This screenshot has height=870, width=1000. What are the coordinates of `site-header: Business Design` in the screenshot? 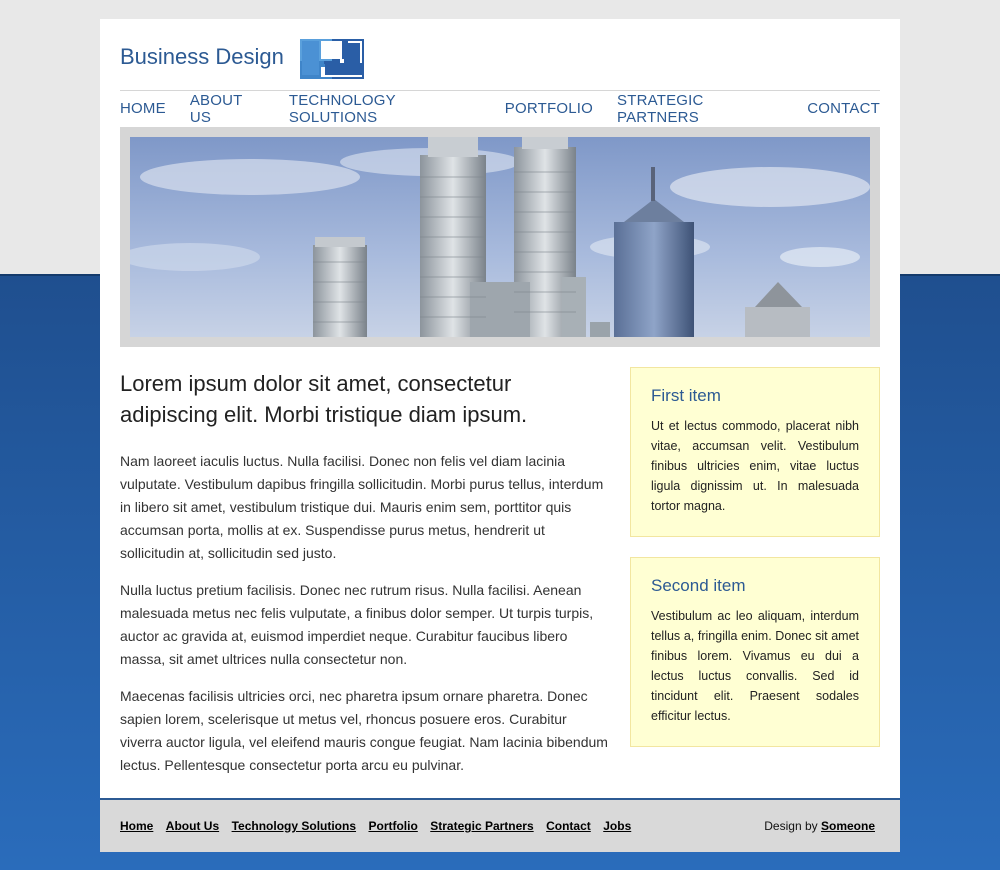 It's located at (500, 55).